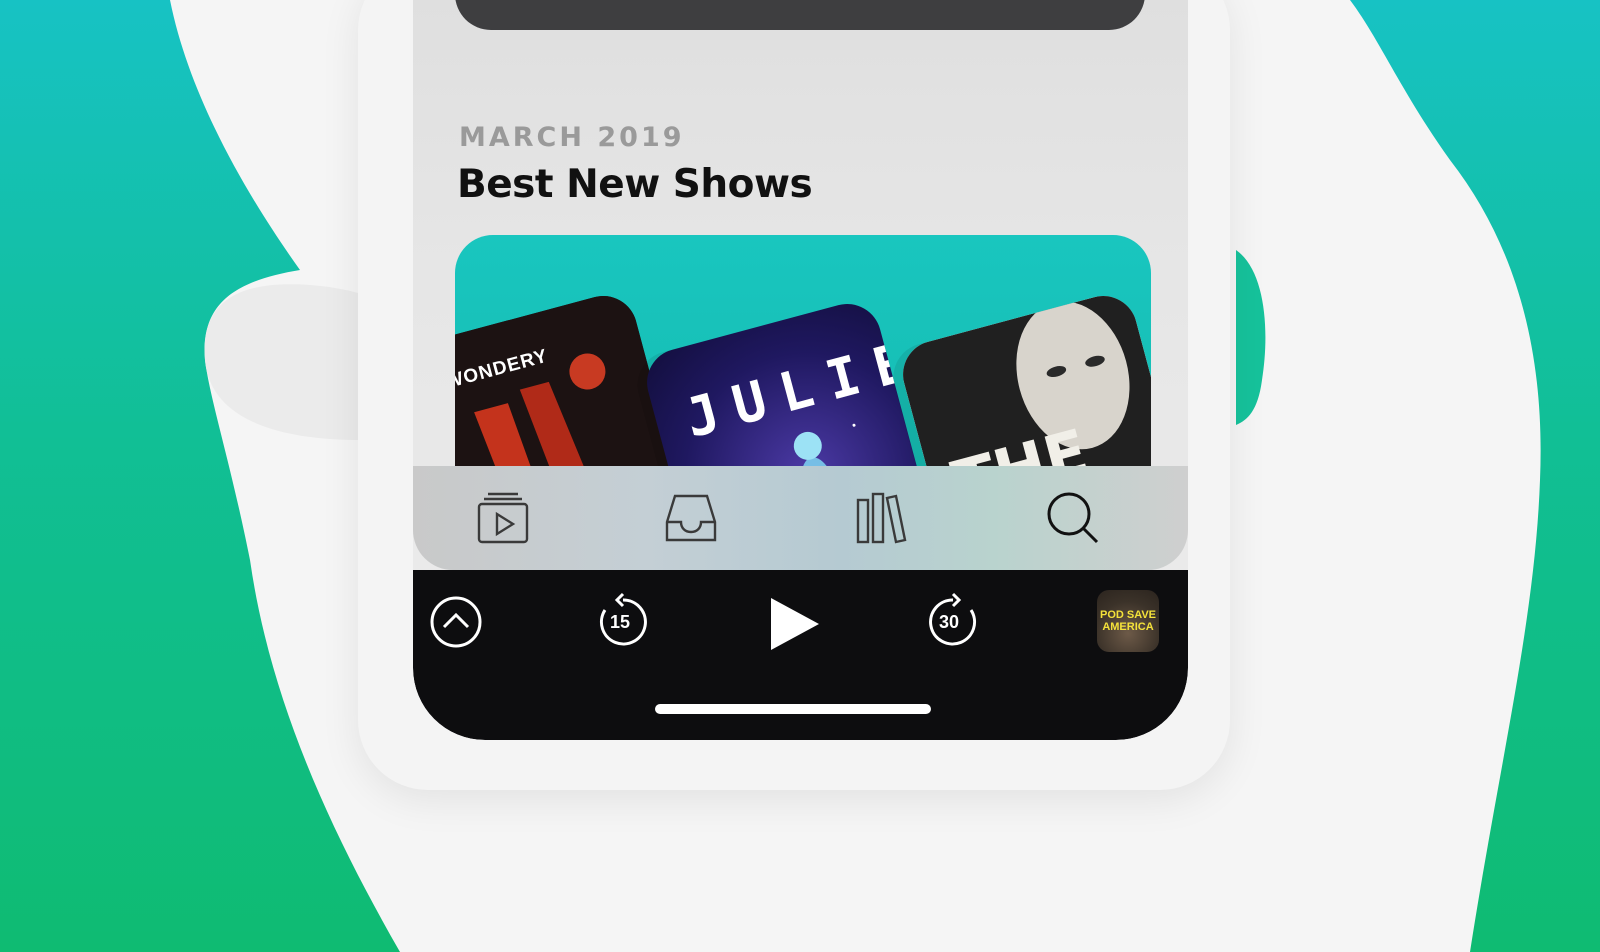 The image size is (1600, 952). Describe the element at coordinates (795, 624) in the screenshot. I see `play-icon` at that location.